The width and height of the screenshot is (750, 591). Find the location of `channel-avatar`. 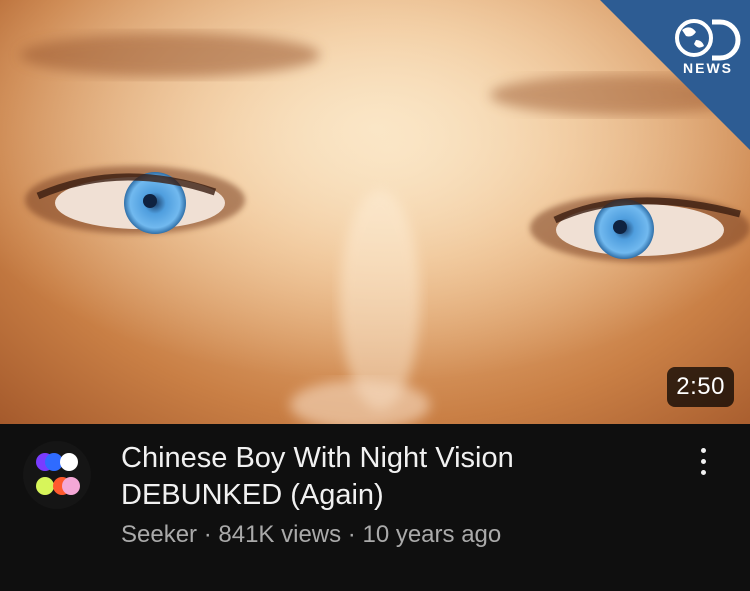

channel-avatar is located at coordinates (57, 475).